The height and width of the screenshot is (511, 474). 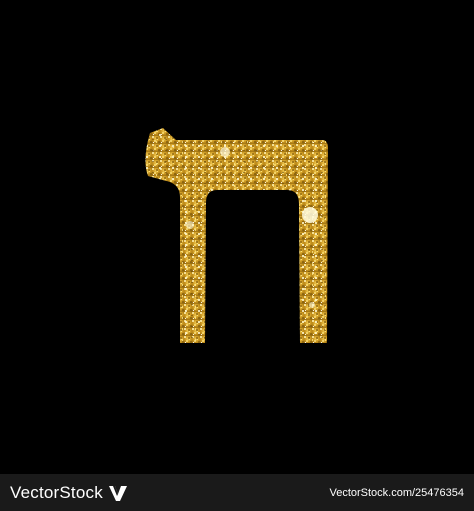 I want to click on footer-bar: VectorStock VectorStock.com/25476354, so click(x=237, y=492).